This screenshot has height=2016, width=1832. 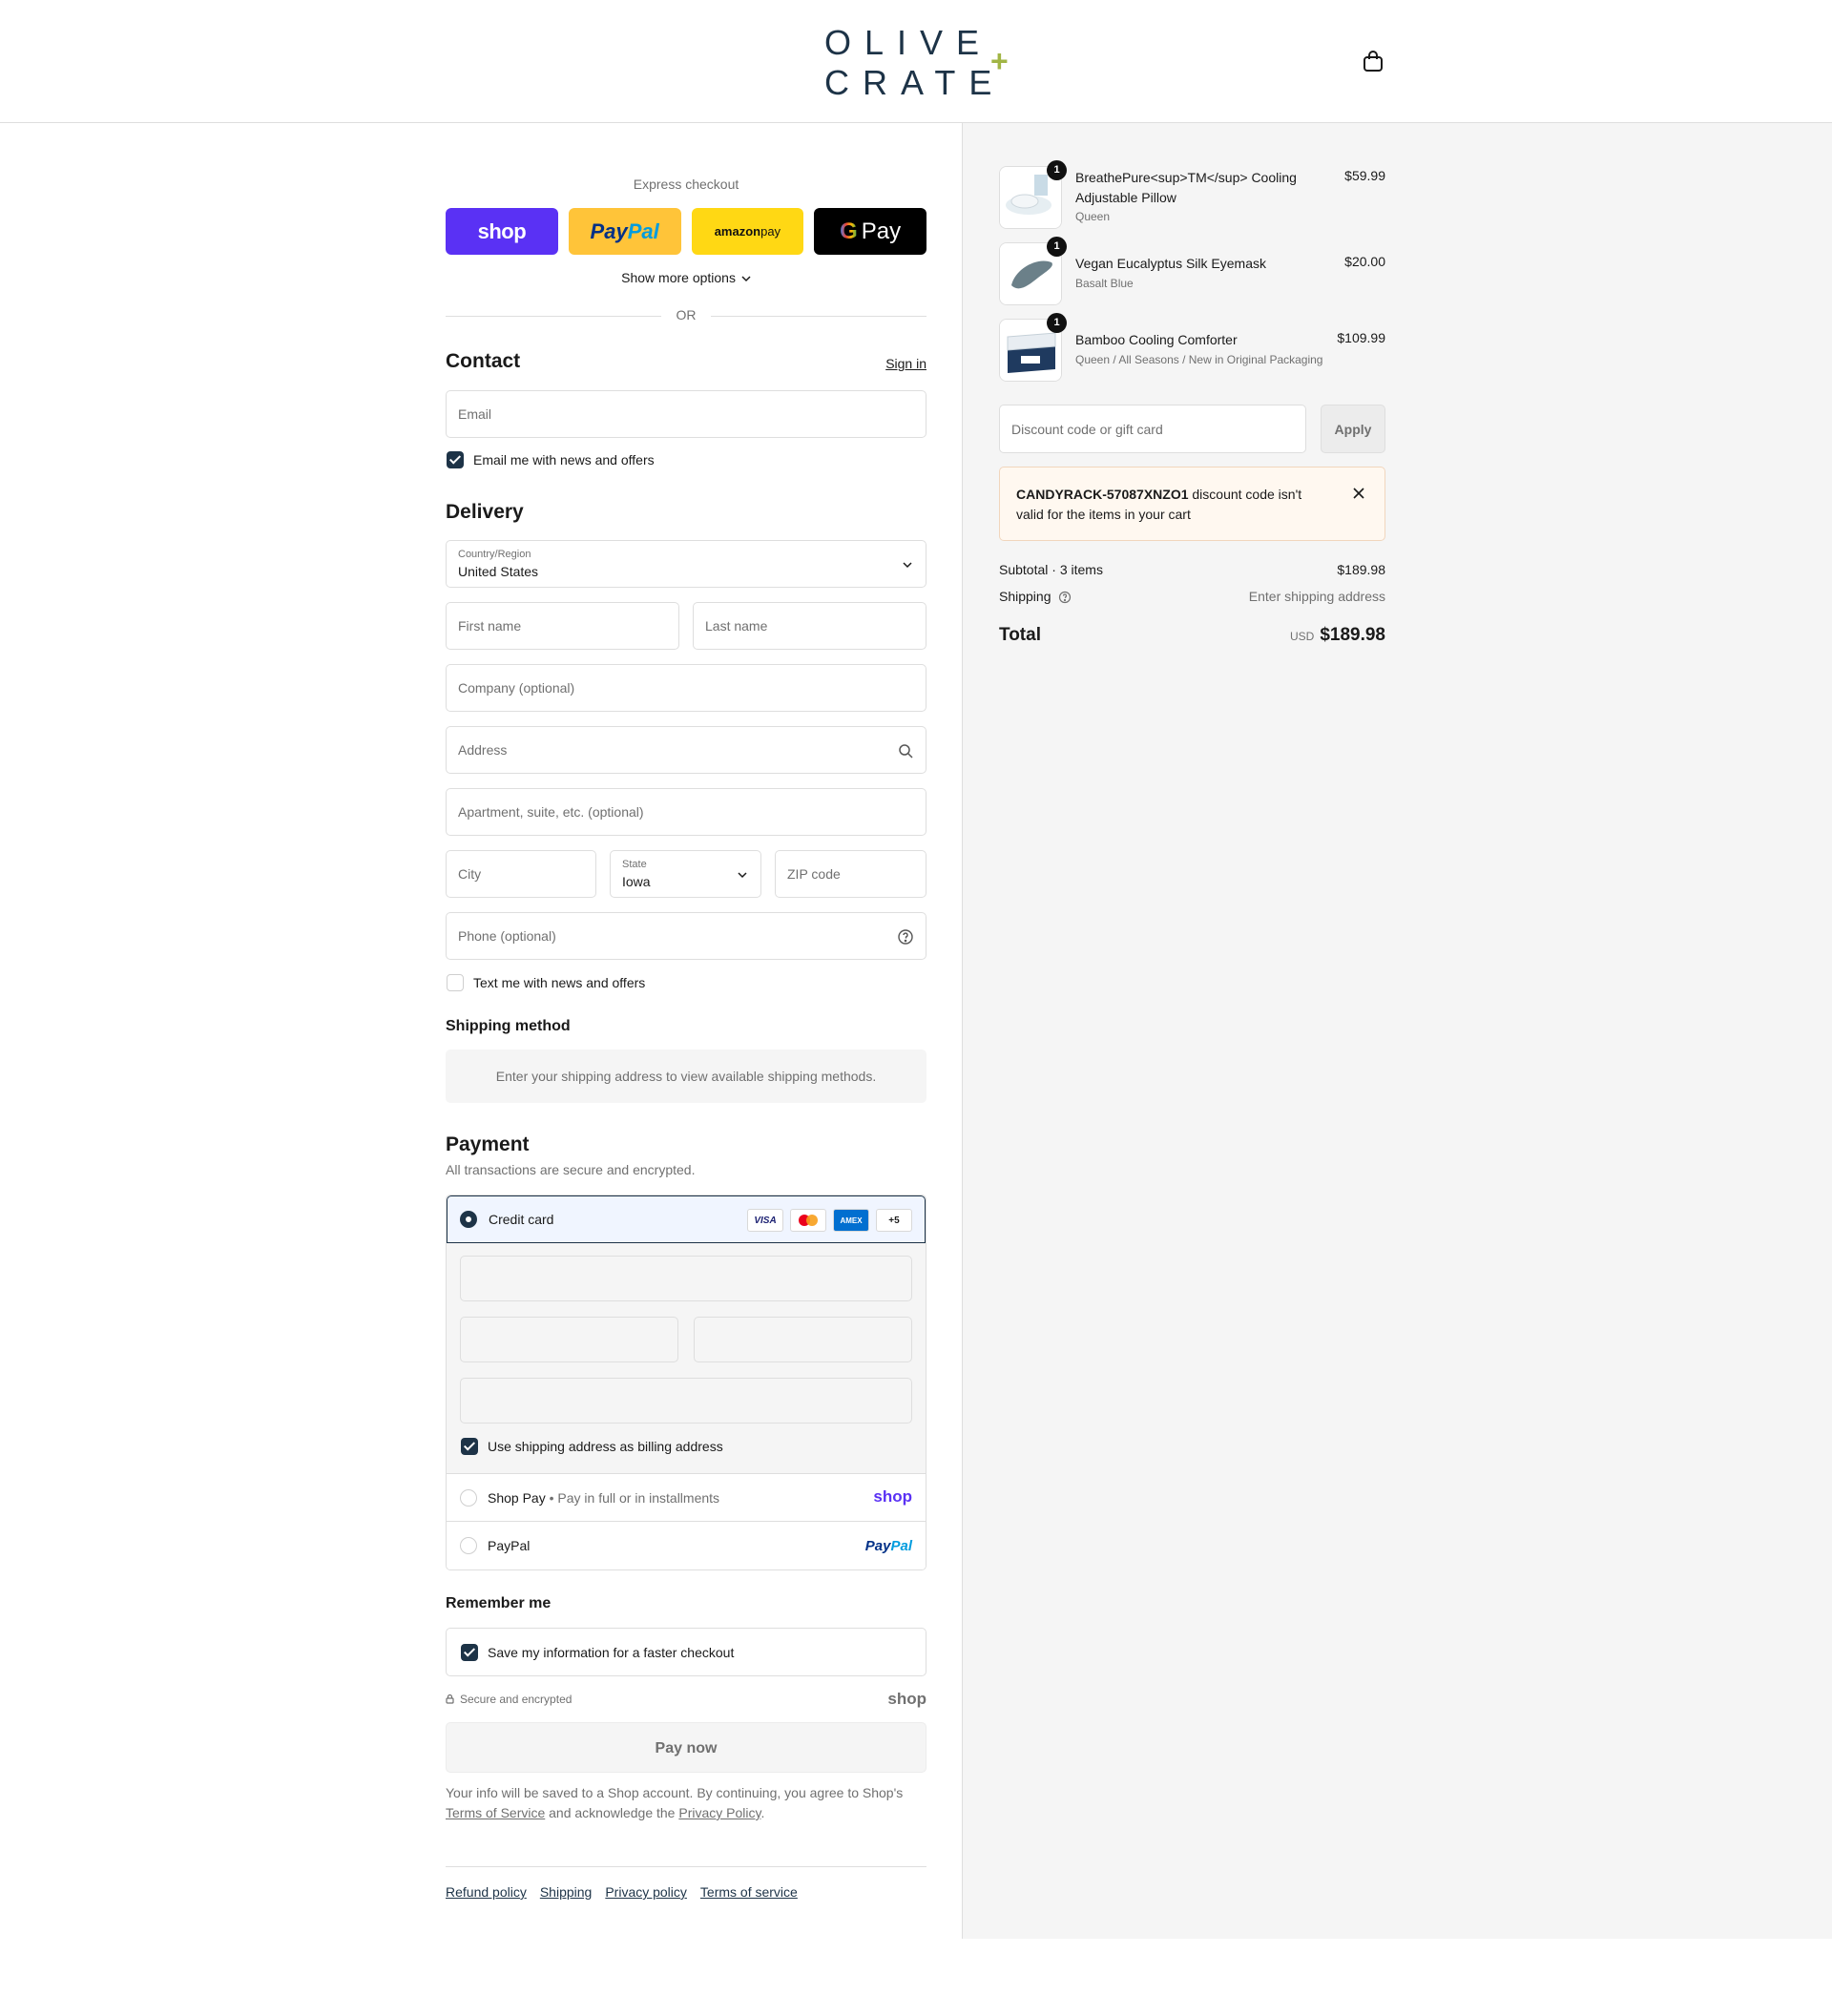 I want to click on card-expiry-field, so click(x=569, y=1339).